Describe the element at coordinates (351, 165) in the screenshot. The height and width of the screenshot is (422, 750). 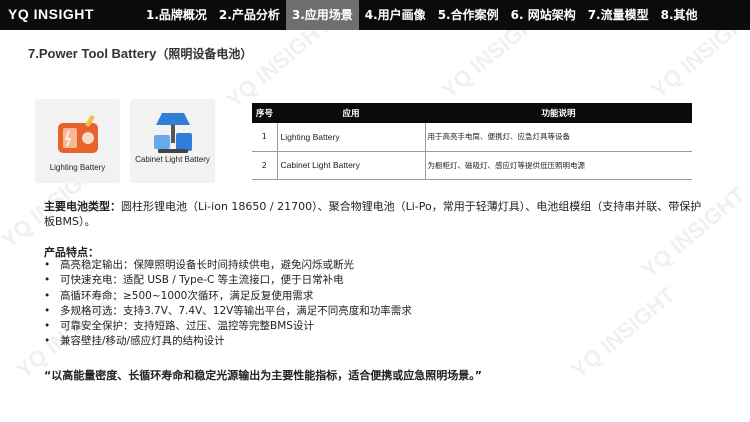
I see `row-application: Cabinet Light Battery` at that location.